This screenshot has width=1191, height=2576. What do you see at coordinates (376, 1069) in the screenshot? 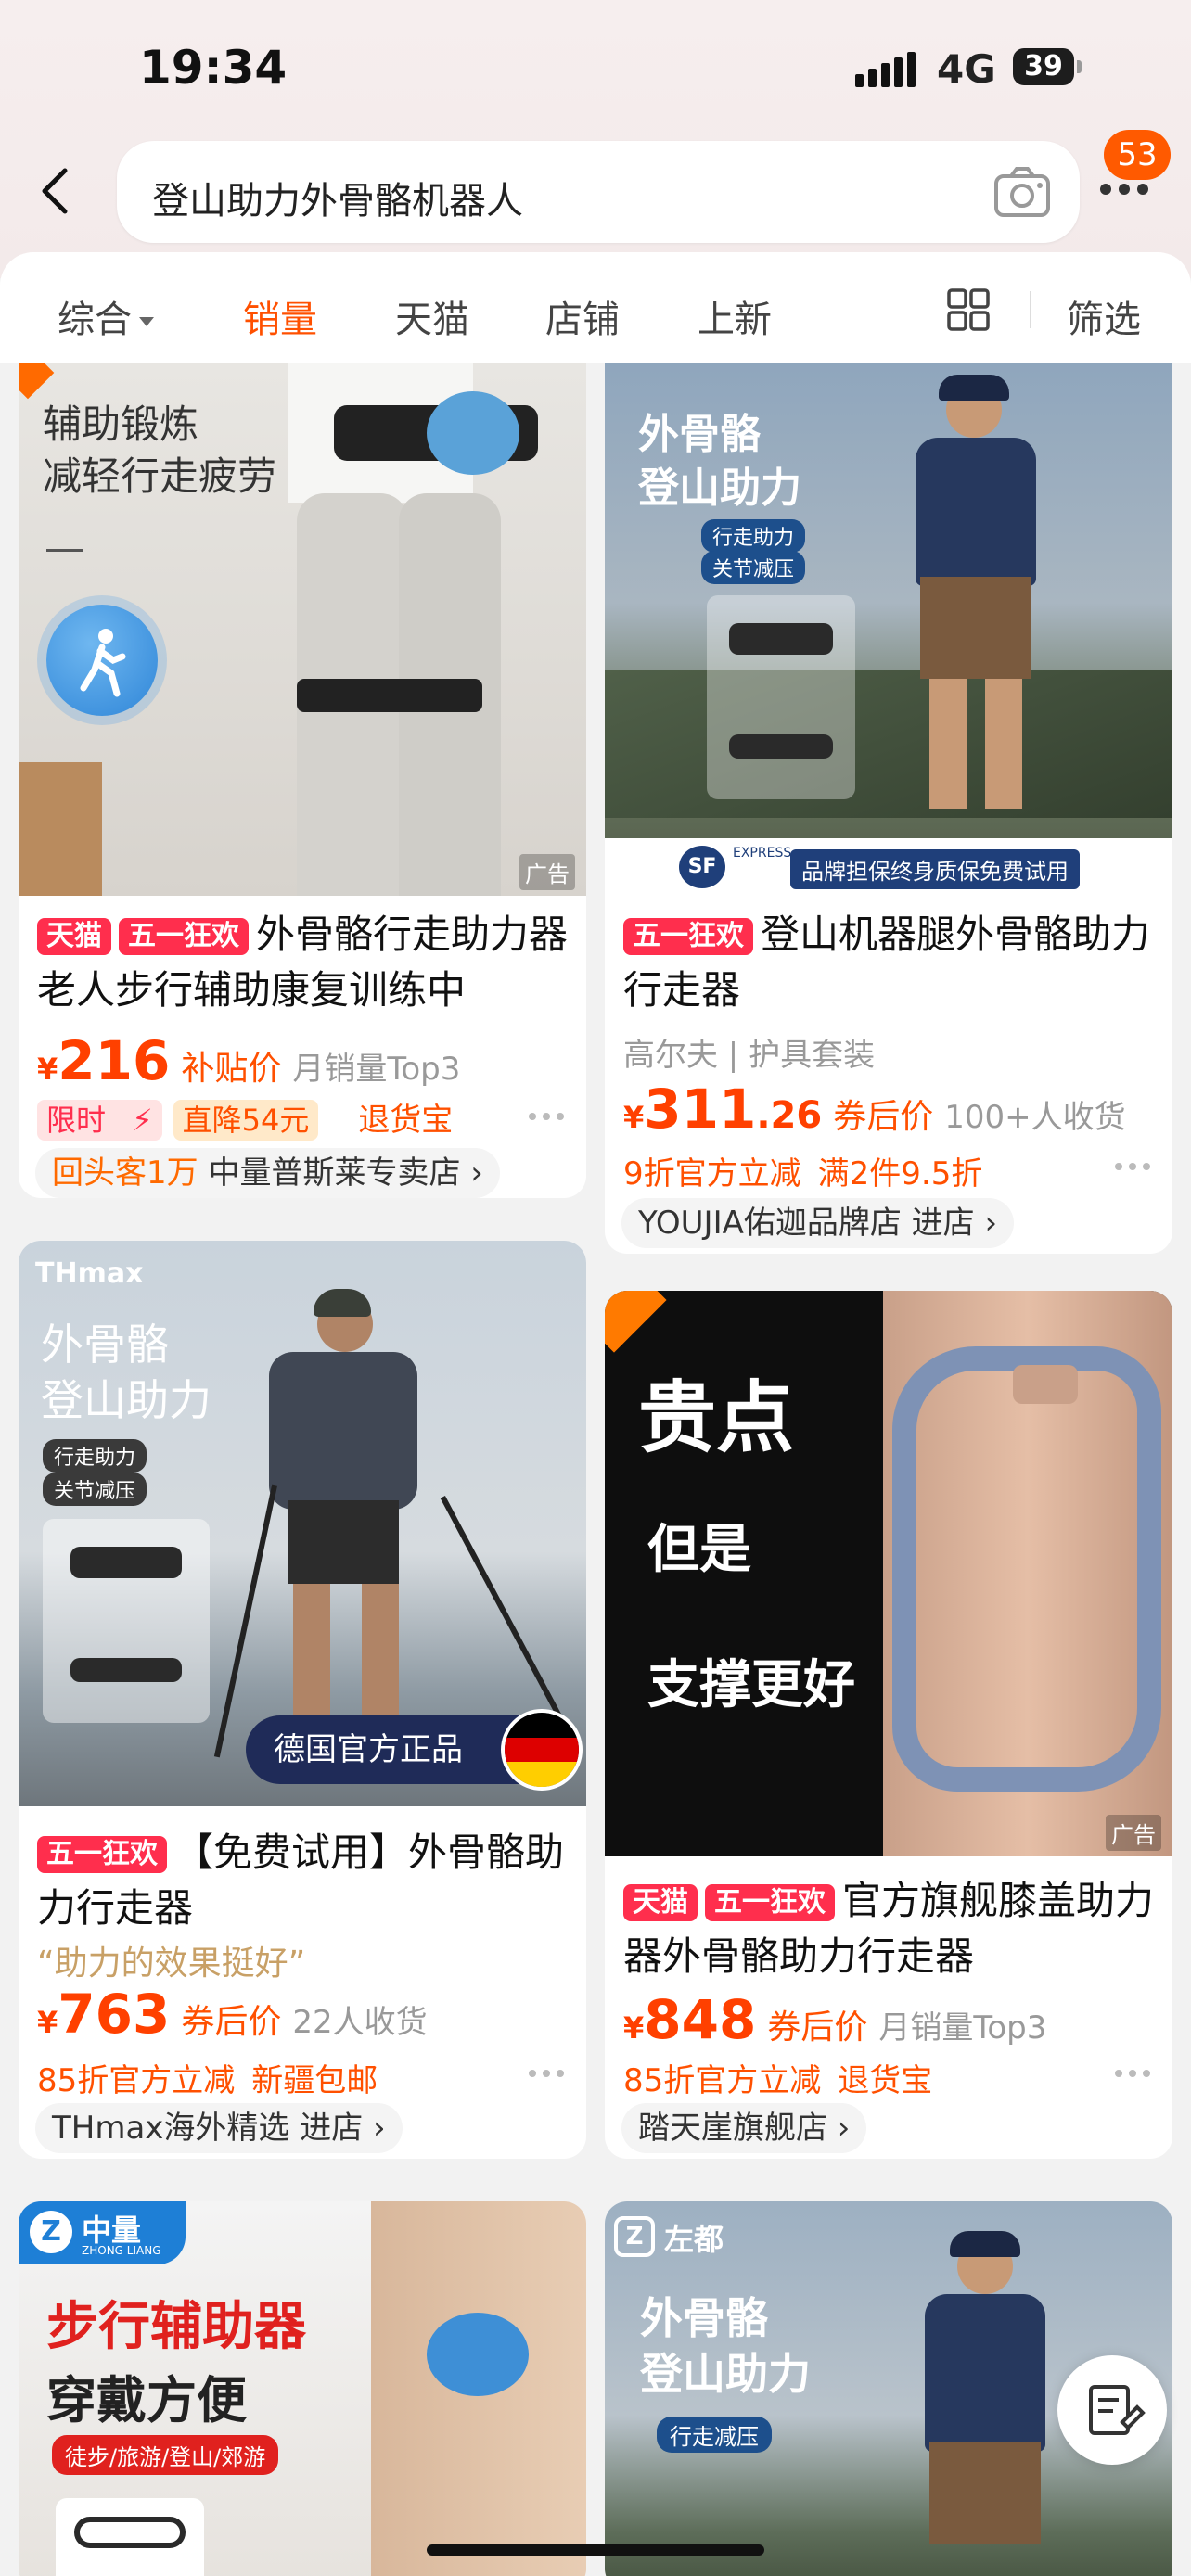
I see `sales-count: 月销量Top3` at bounding box center [376, 1069].